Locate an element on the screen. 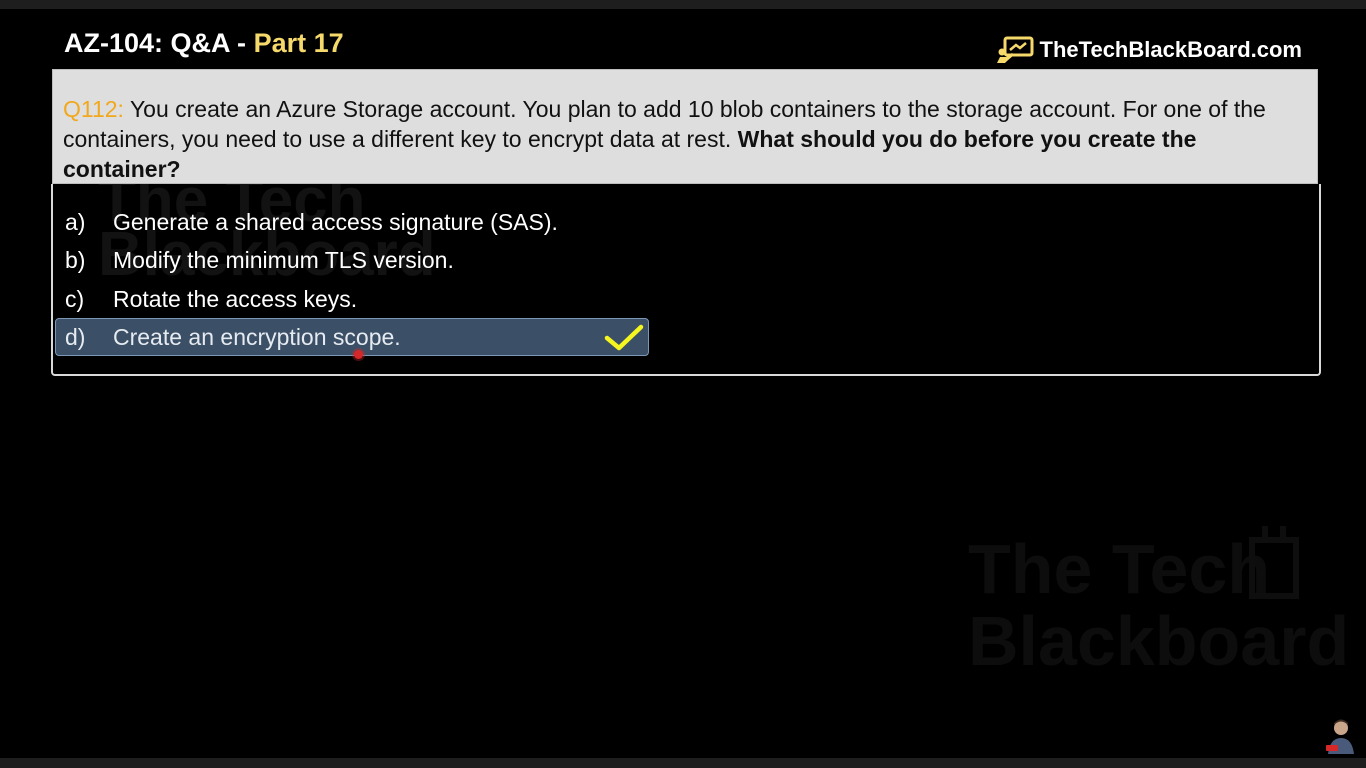 This screenshot has height=768, width=1366. part-label: Part 17 is located at coordinates (298, 43).